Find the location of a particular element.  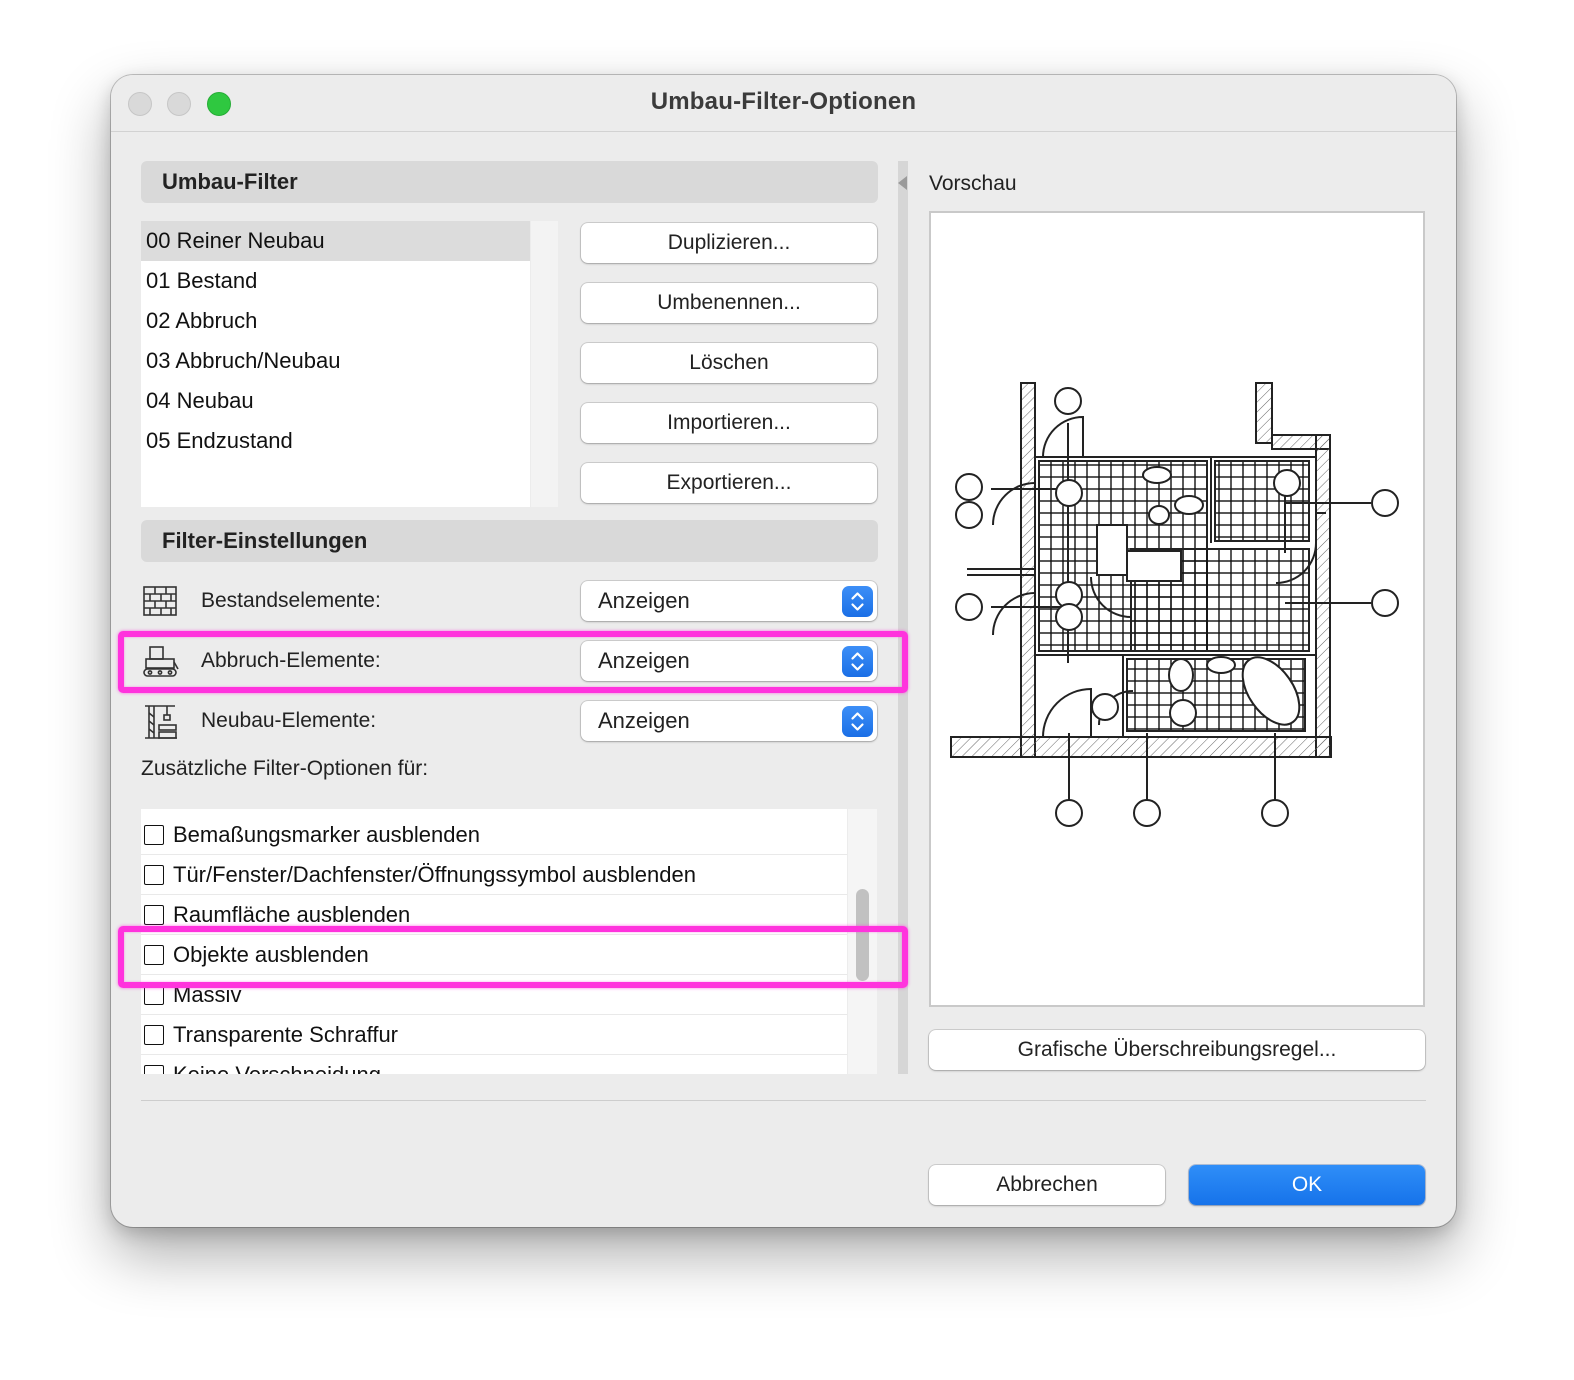

option-row: Keine Verschneidung is located at coordinates (494, 1064).